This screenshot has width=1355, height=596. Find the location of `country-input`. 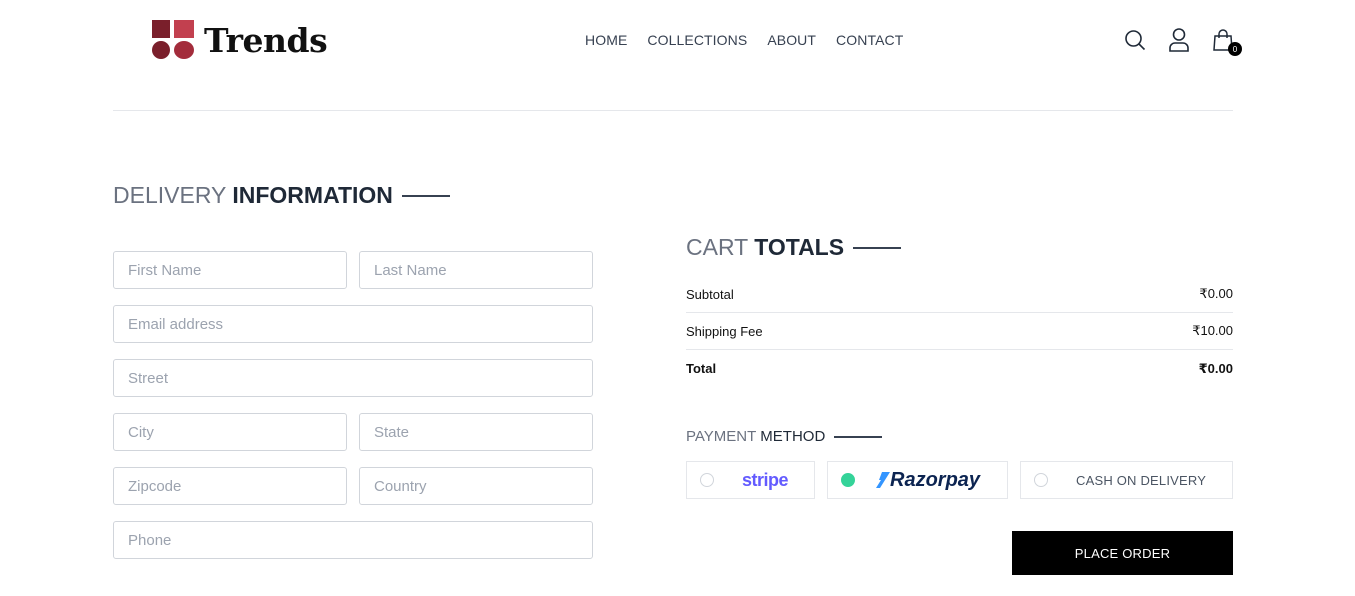

country-input is located at coordinates (476, 486).